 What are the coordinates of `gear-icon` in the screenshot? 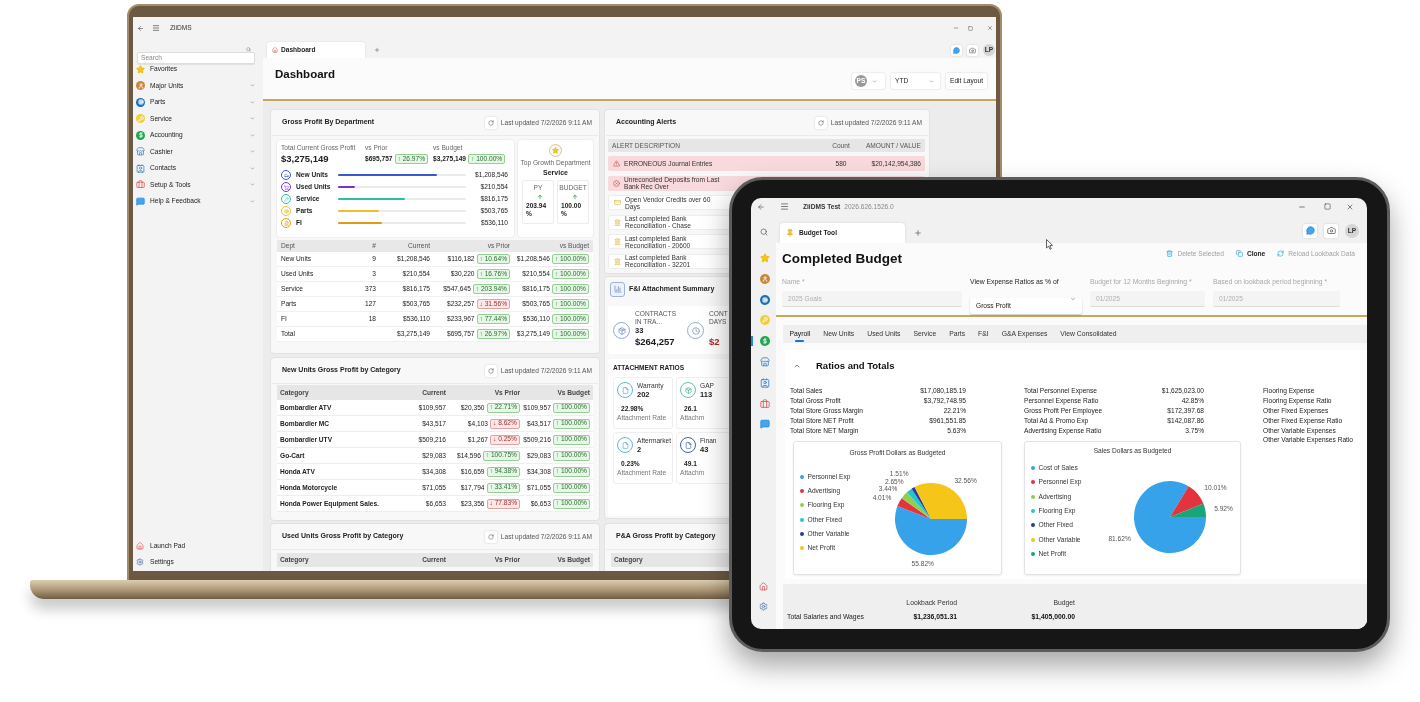 It's located at (286, 211).